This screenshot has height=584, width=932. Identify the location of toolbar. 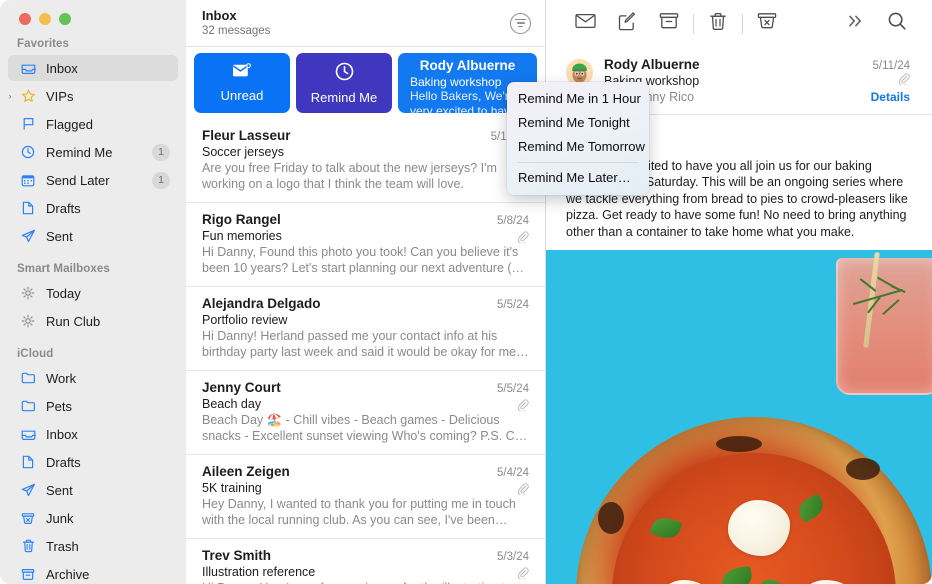
(739, 23).